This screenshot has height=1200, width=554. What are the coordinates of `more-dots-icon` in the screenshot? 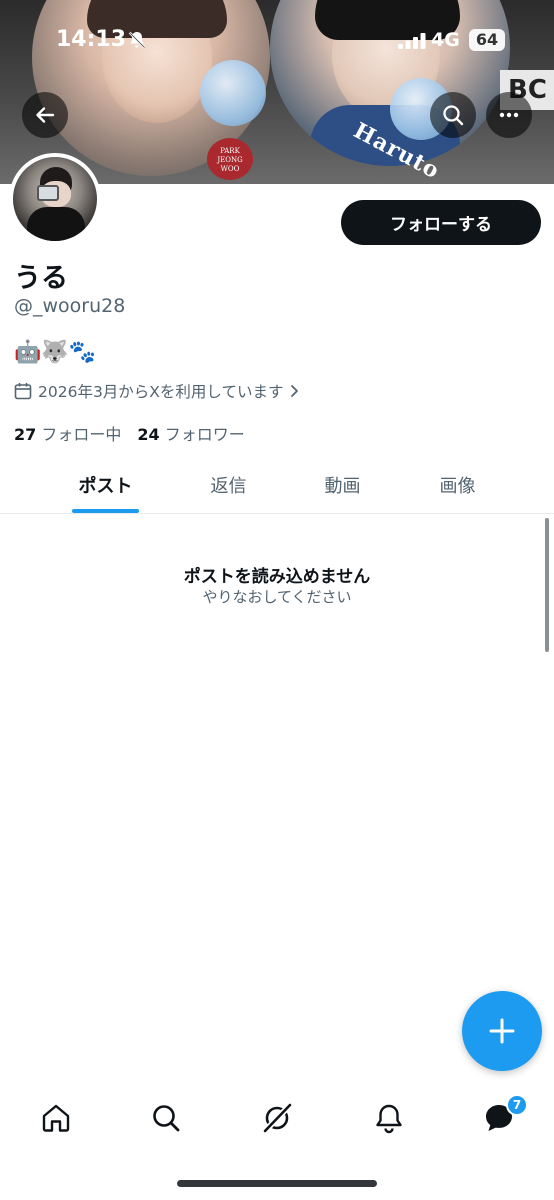 It's located at (509, 115).